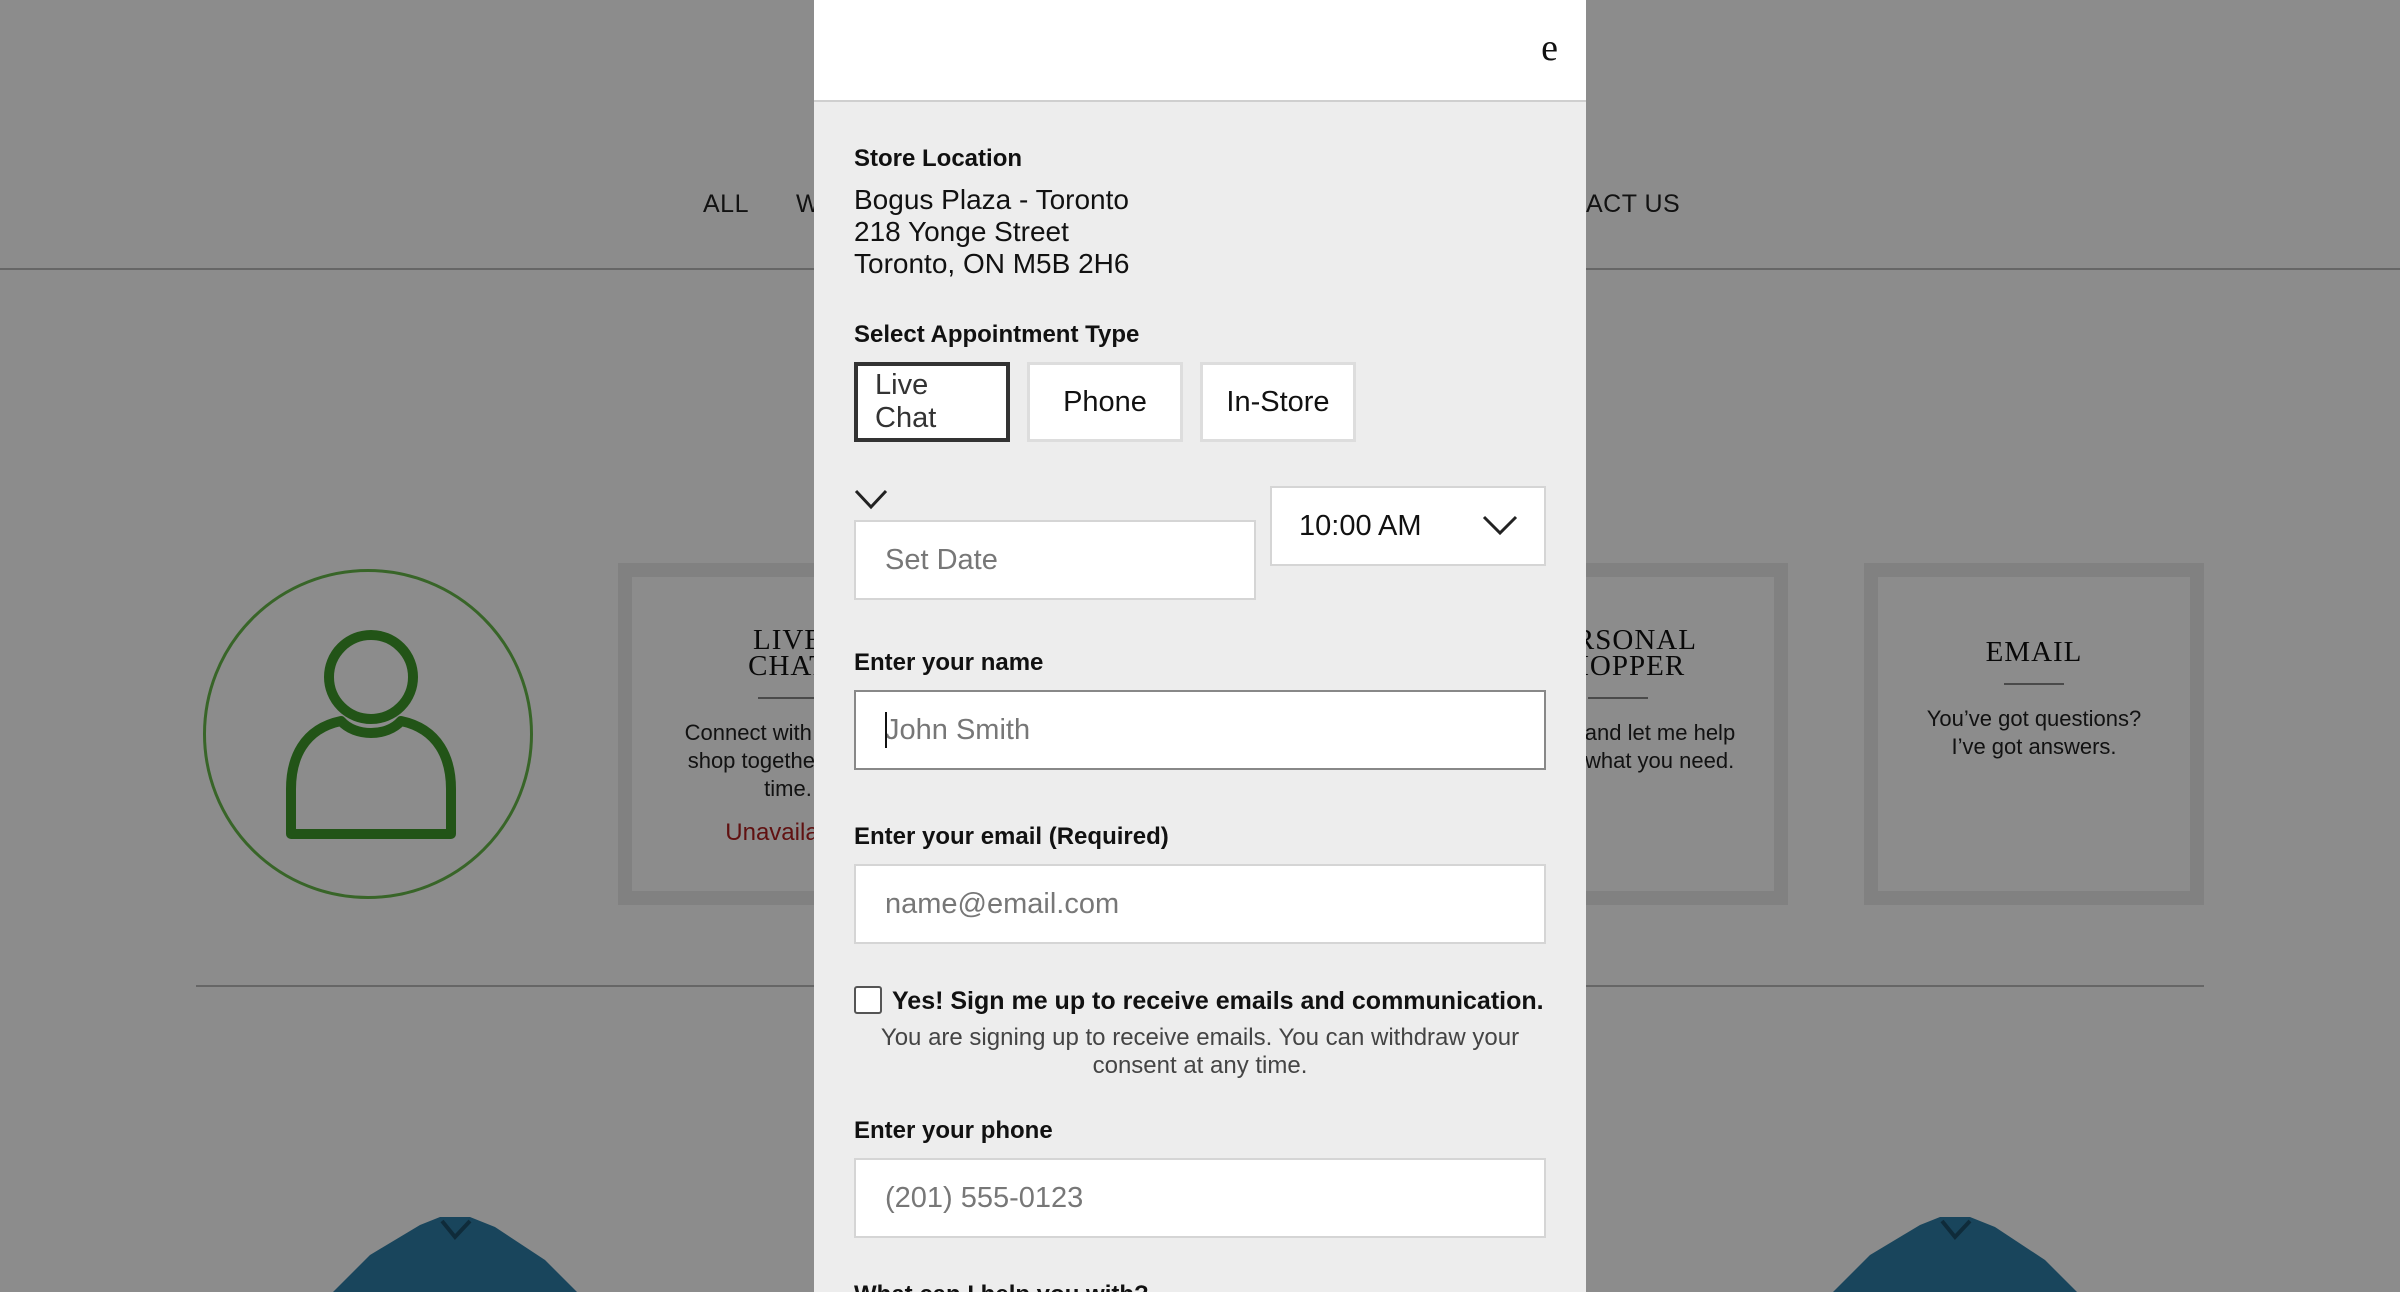  Describe the element at coordinates (1011, 836) in the screenshot. I see `email-label: Enter your email (Required)` at that location.